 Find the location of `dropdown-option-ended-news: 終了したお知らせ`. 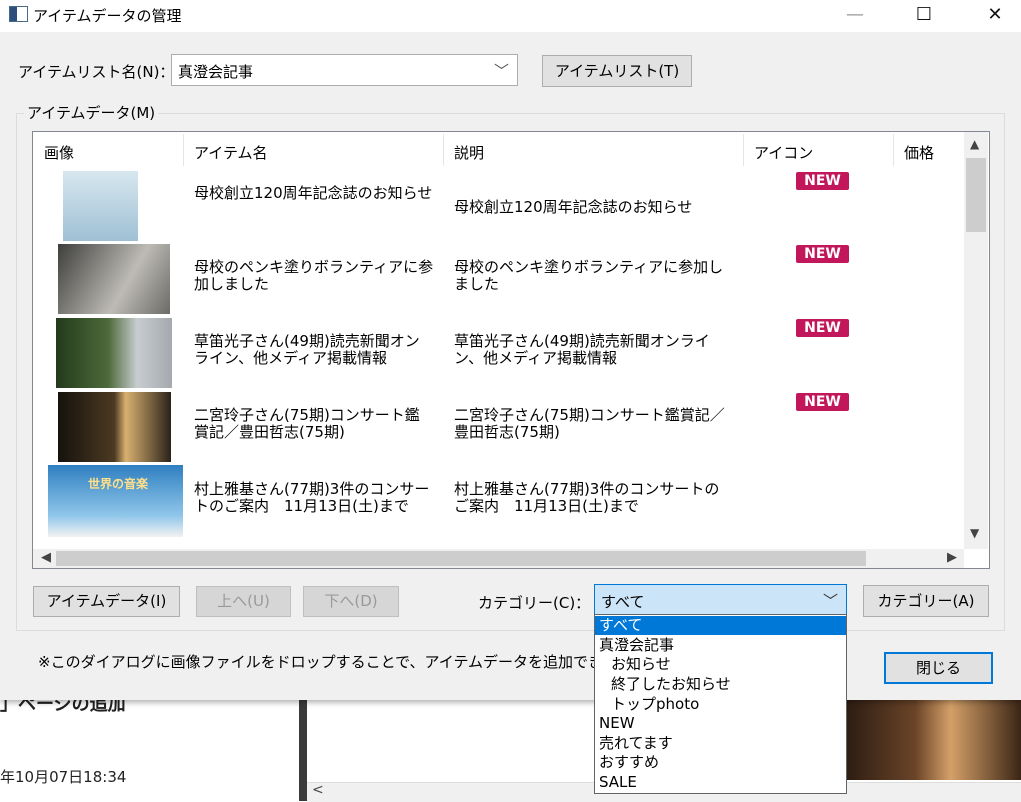

dropdown-option-ended-news: 終了したお知らせ is located at coordinates (720, 684).